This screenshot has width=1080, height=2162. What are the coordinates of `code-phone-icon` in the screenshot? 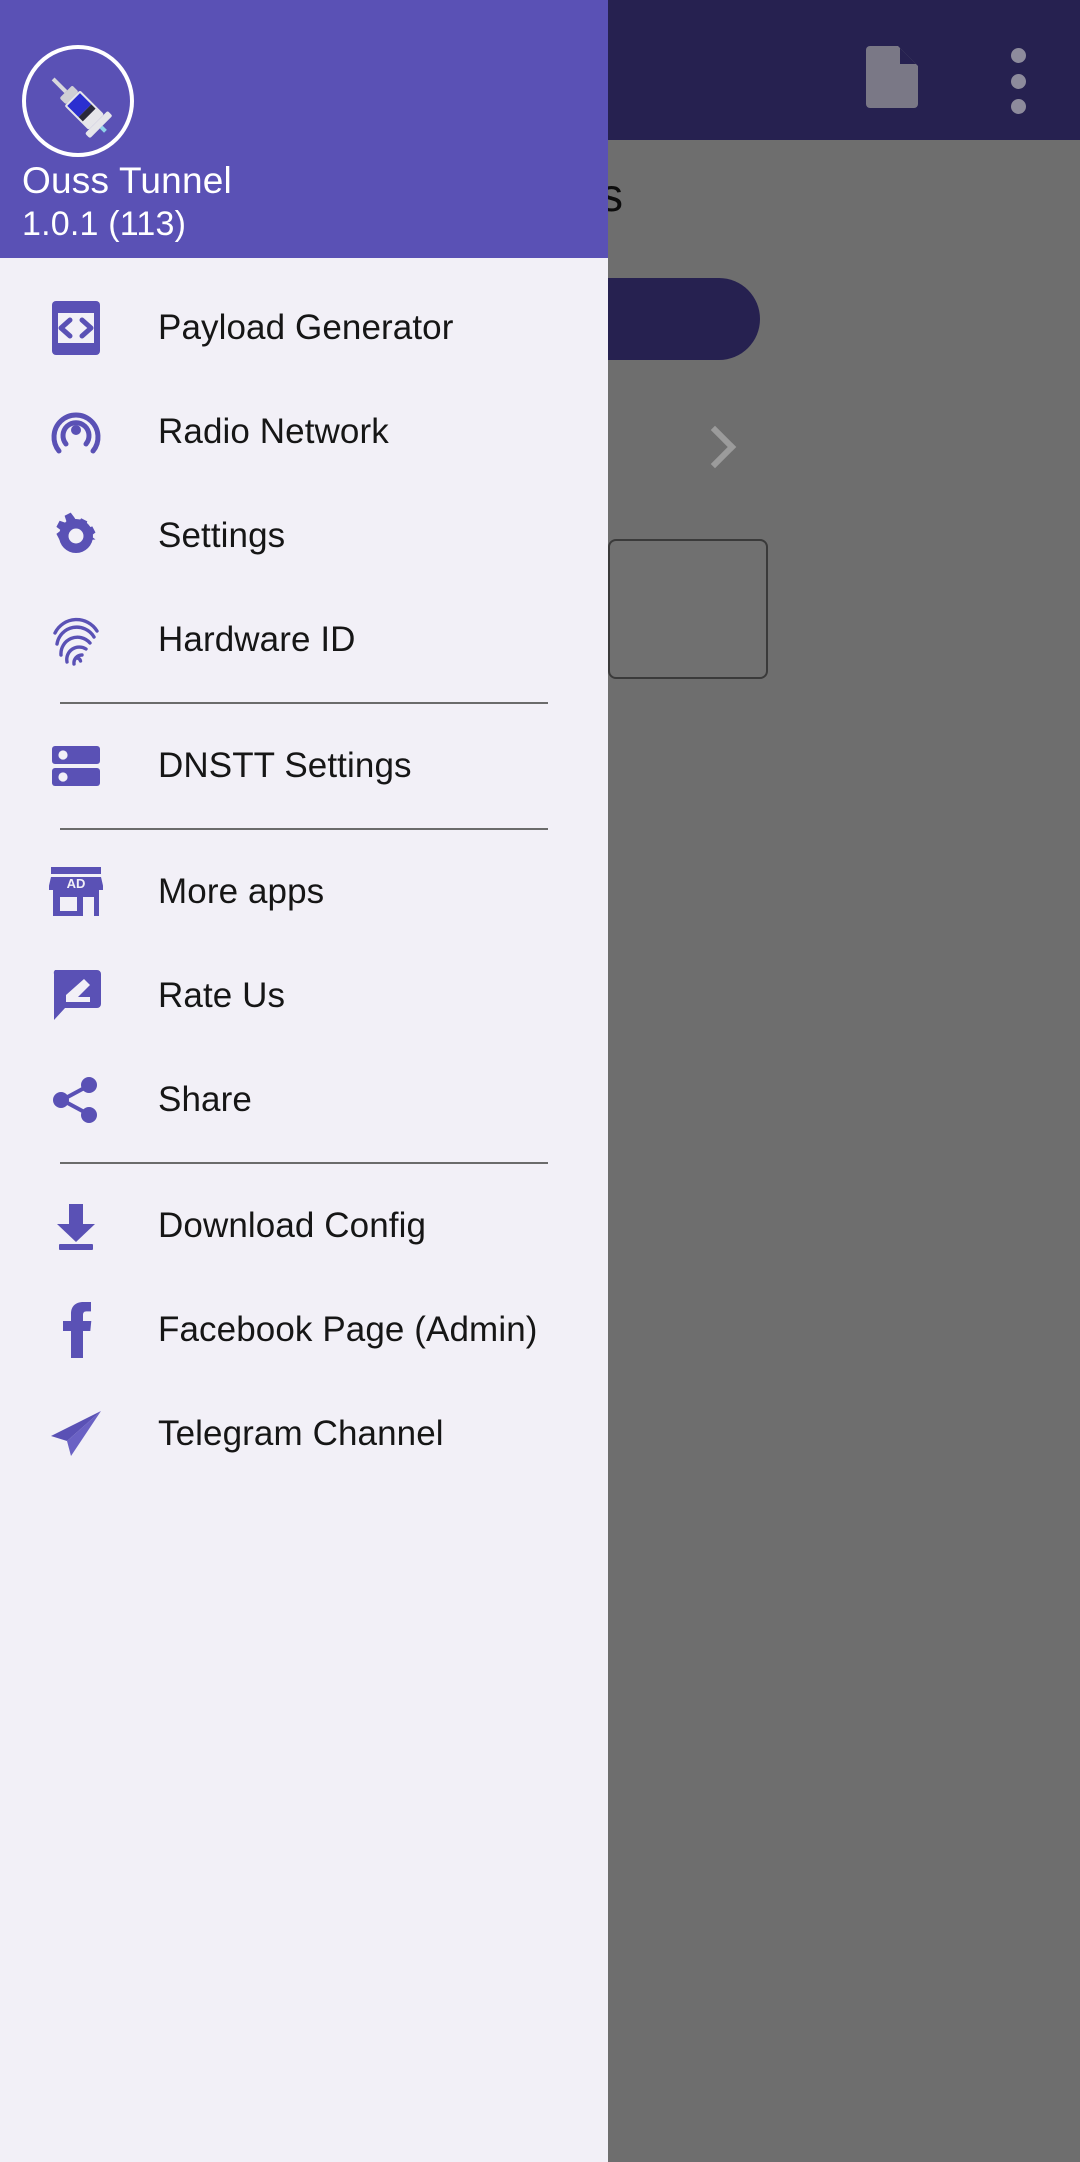 It's located at (76, 328).